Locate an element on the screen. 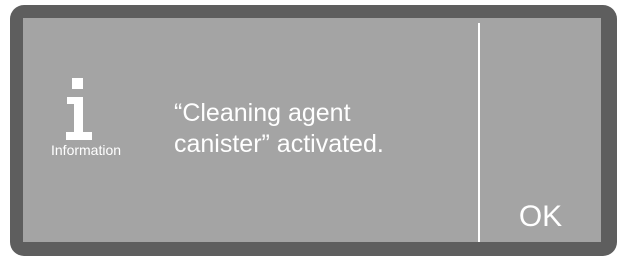  information-icon is located at coordinates (79, 109).